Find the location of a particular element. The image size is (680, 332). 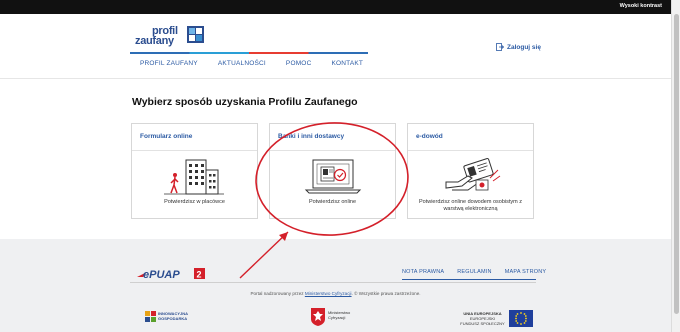

card-title: Formularz online is located at coordinates (166, 136).